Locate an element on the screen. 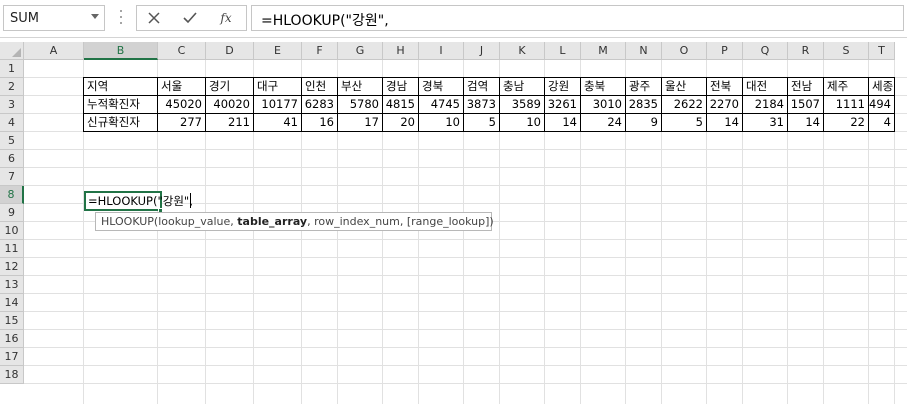 Image resolution: width=907 pixels, height=404 pixels. column-header-k: K is located at coordinates (522, 51).